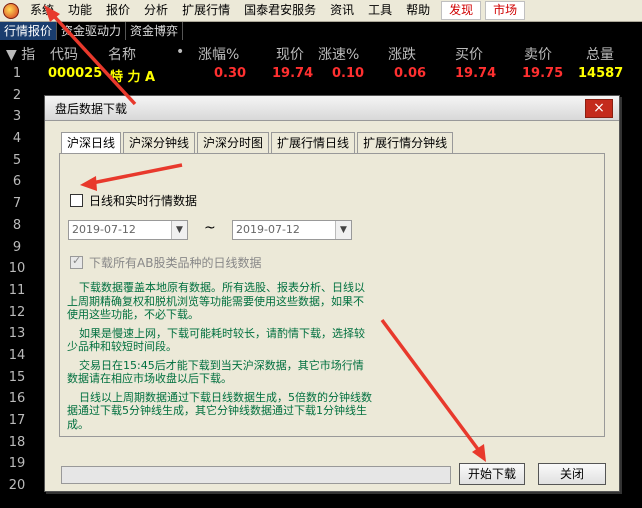 This screenshot has width=642, height=508. I want to click on dialog-title: 盘后数据下载, so click(91, 109).